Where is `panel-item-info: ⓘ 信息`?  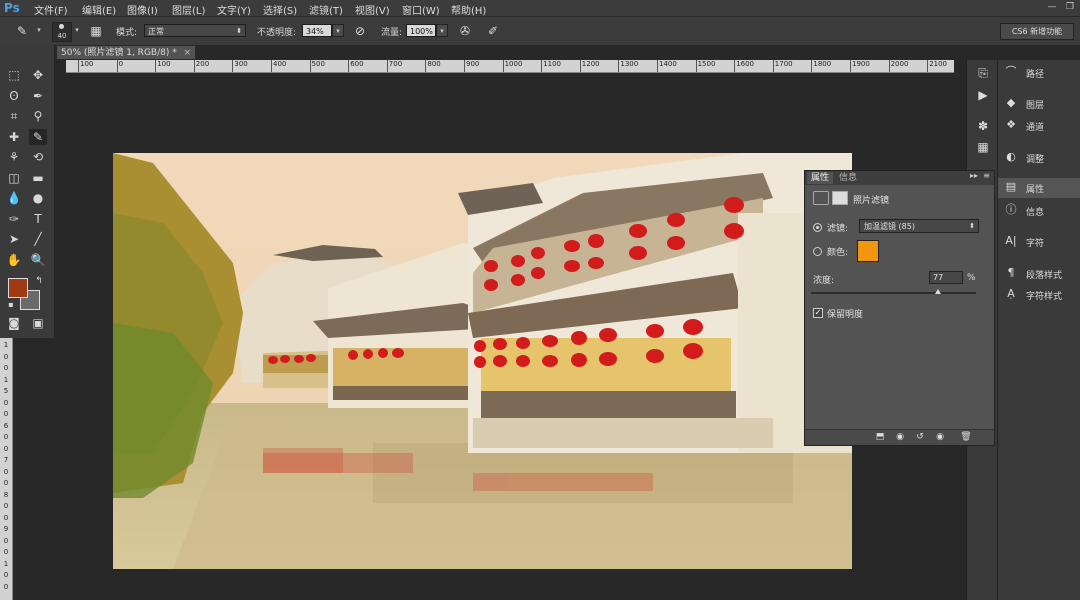
panel-item-info: ⓘ 信息 is located at coordinates (1039, 211).